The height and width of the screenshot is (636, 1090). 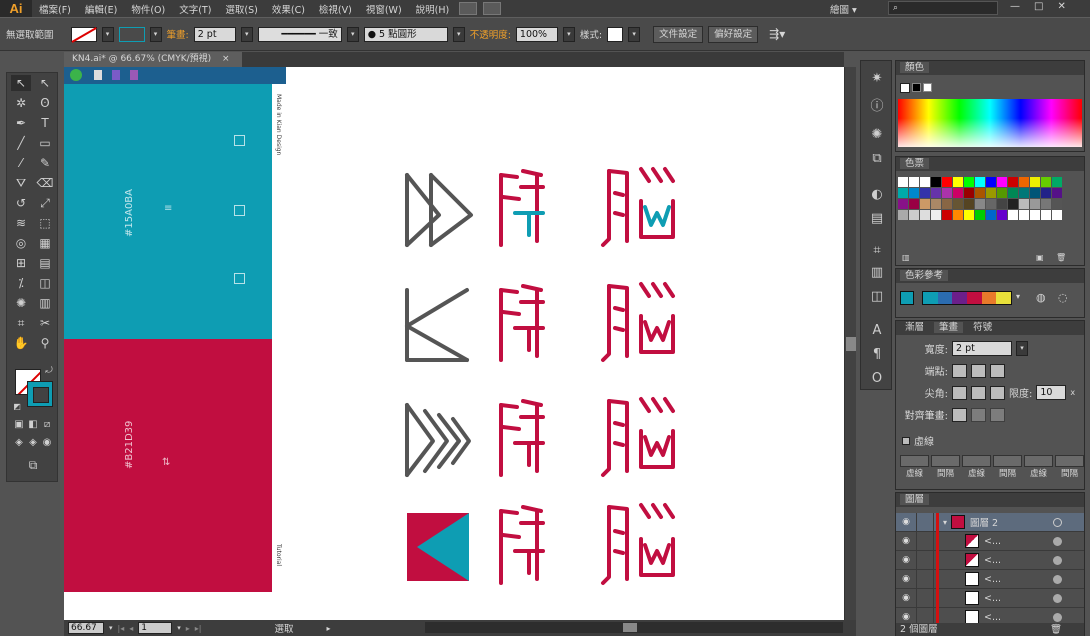 What do you see at coordinates (997, 370) in the screenshot?
I see `square-cap-button` at bounding box center [997, 370].